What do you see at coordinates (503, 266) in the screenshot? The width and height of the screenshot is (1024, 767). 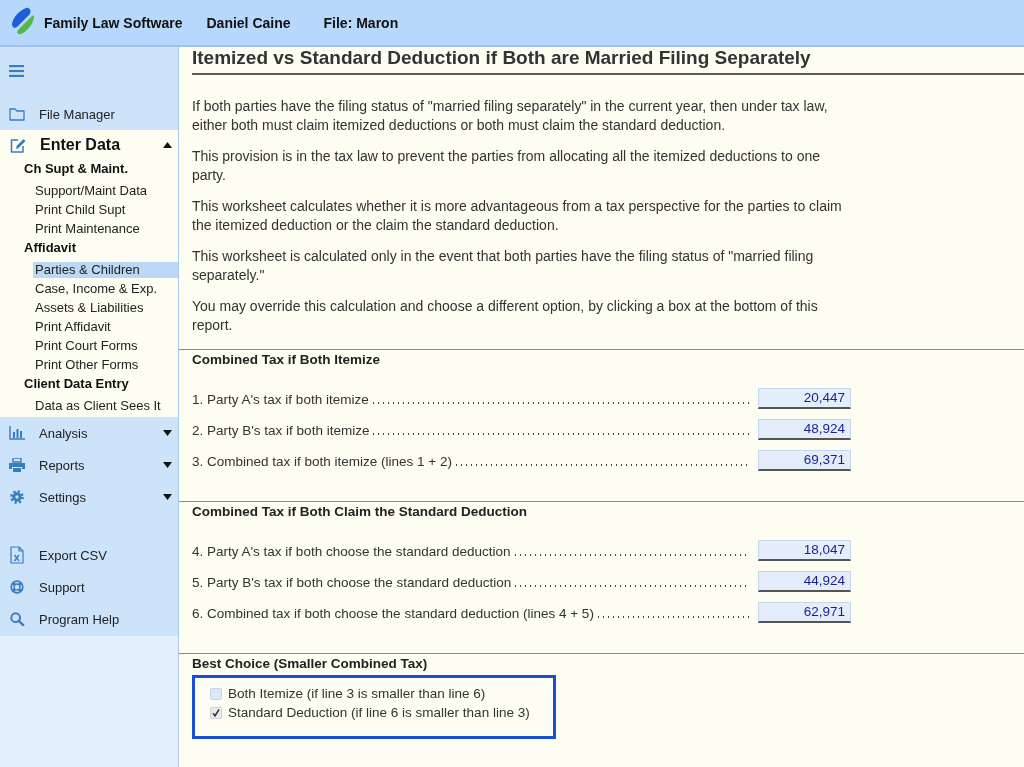 I see `paragraph: This worksheet is calculated only in the event that both parties have the filing status of "married filing separately."` at bounding box center [503, 266].